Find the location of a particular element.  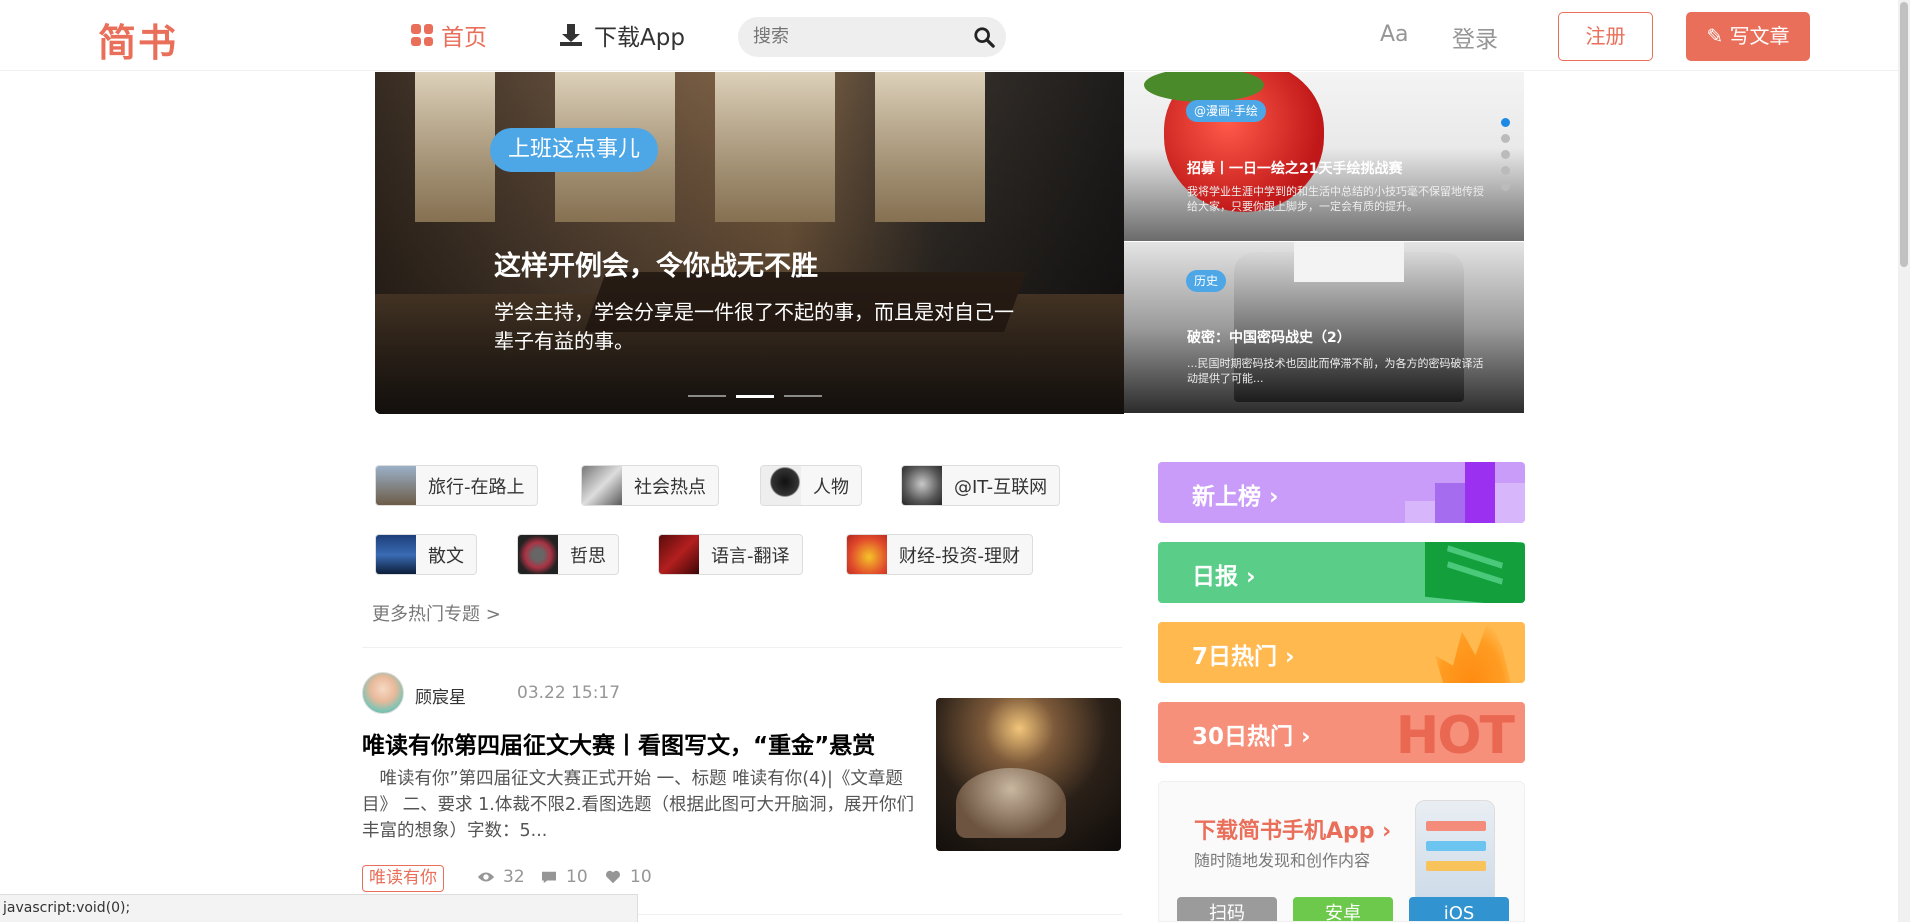

write-article-button: ✎ 写文章 is located at coordinates (1748, 36).